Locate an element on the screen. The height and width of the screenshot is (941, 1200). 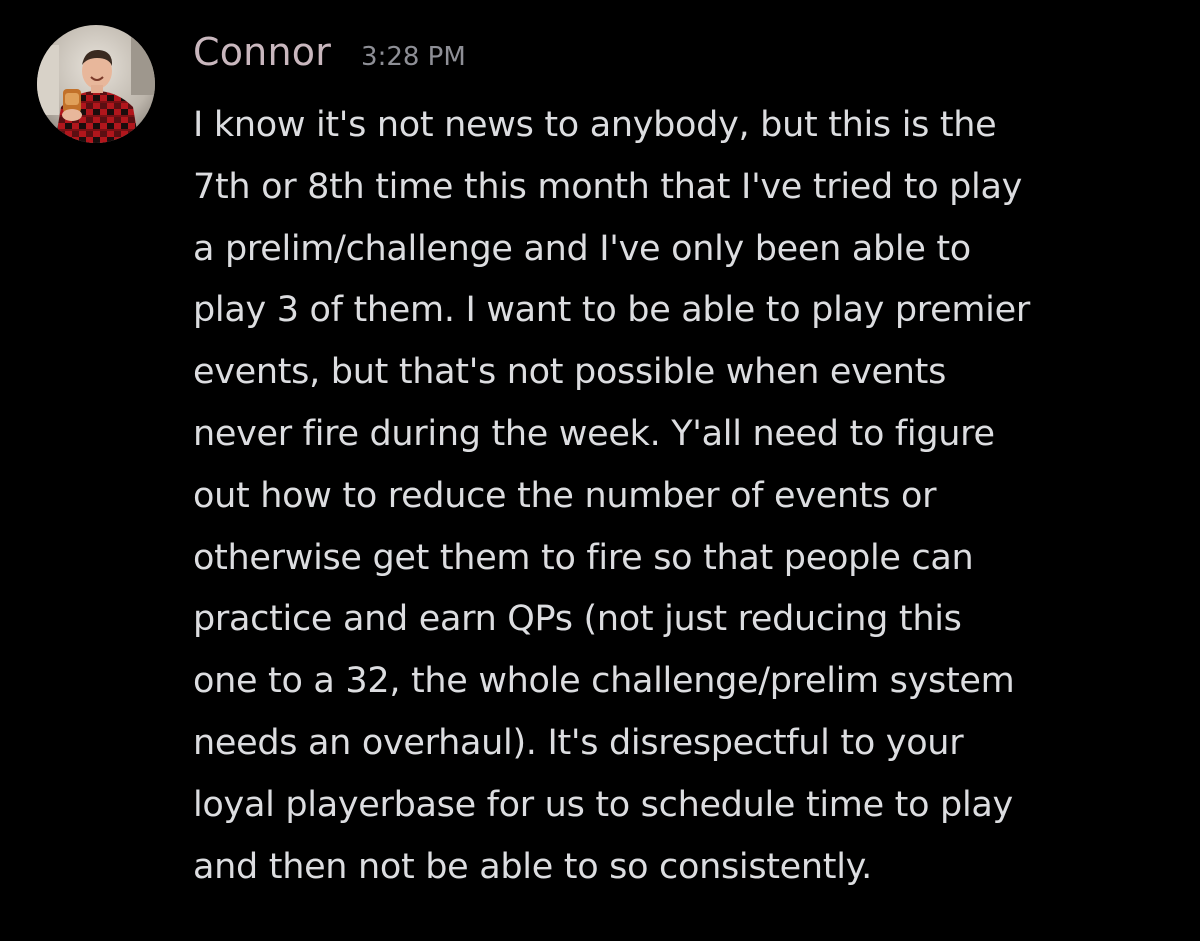
author-username: Connor is located at coordinates (262, 52).